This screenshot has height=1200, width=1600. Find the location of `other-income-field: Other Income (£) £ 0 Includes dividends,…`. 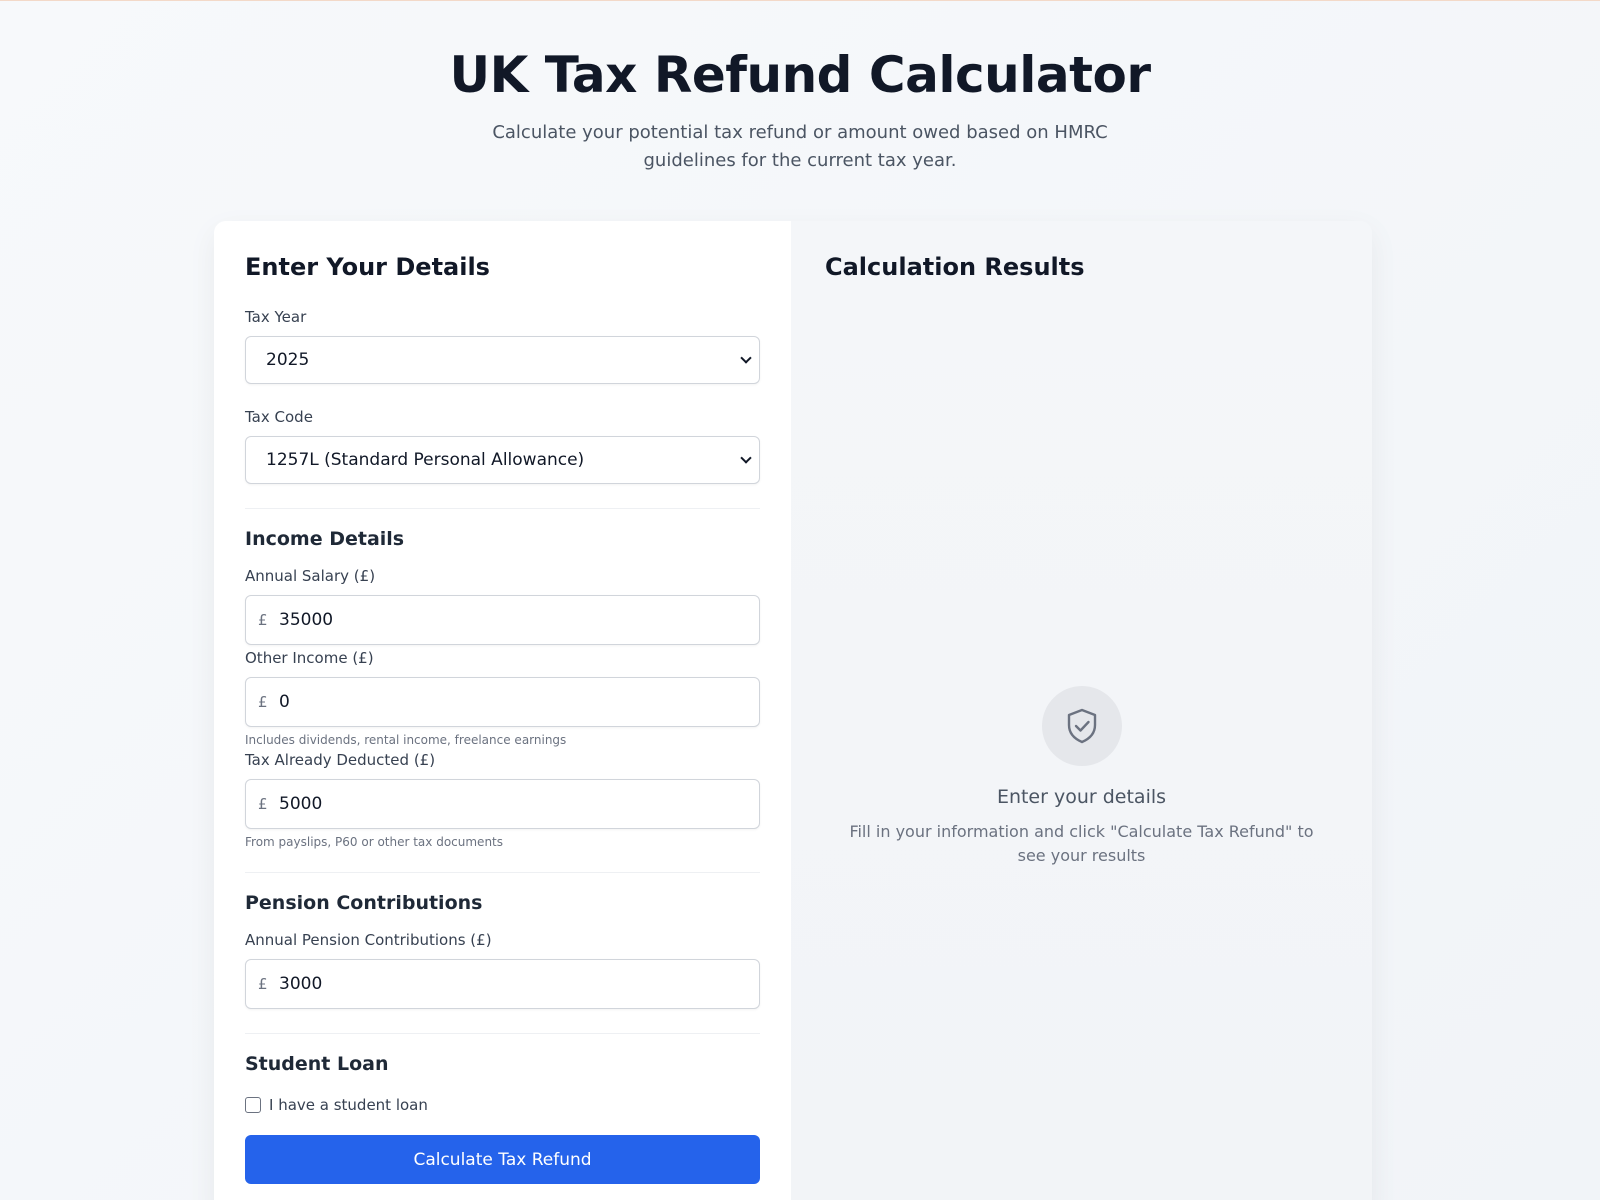

other-income-field: Other Income (£) £ 0 Includes dividends,… is located at coordinates (502, 698).